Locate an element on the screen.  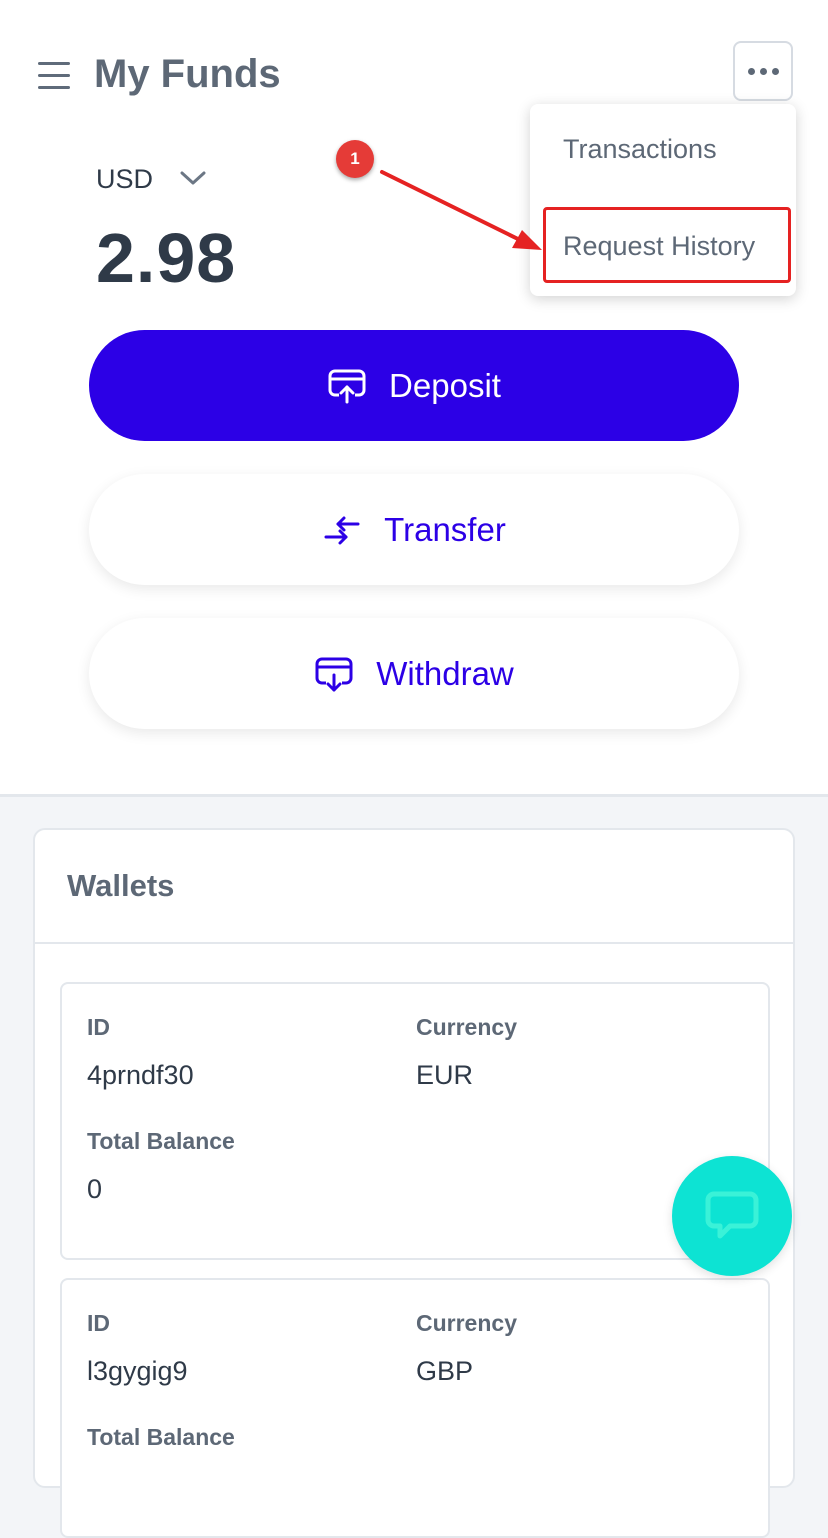
wallet-item: ID l3gygig9 Currency GBP Total Balance is located at coordinates (415, 1408).